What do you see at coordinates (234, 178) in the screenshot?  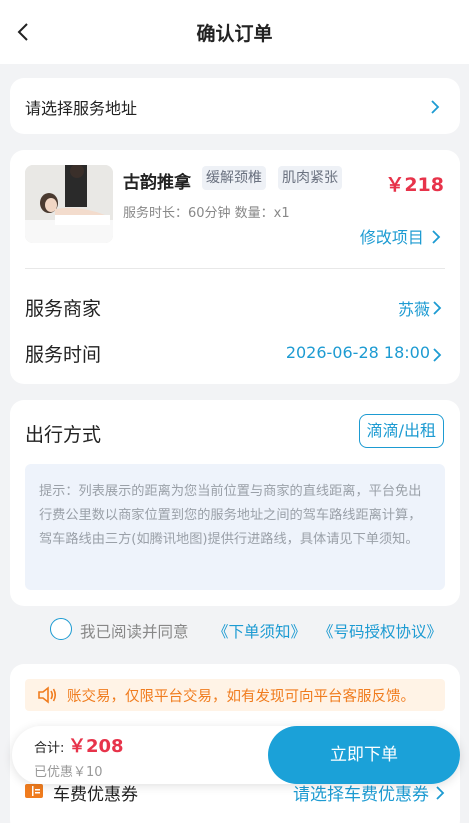 I see `service-tag: 缓解颈椎` at bounding box center [234, 178].